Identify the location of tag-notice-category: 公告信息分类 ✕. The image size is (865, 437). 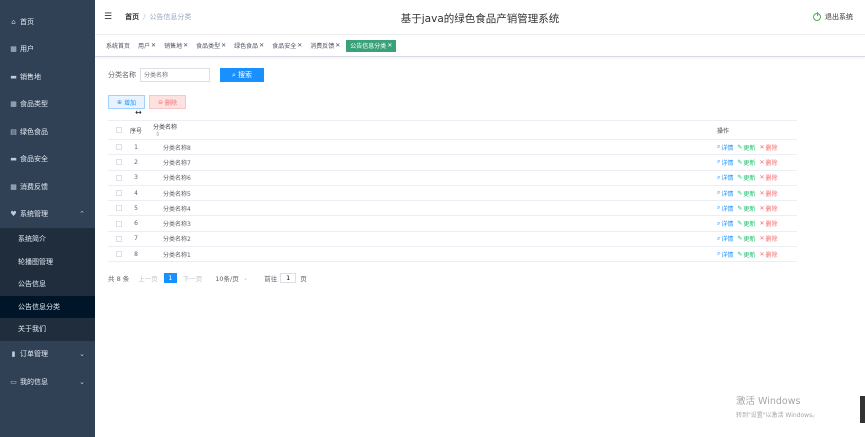
(371, 45).